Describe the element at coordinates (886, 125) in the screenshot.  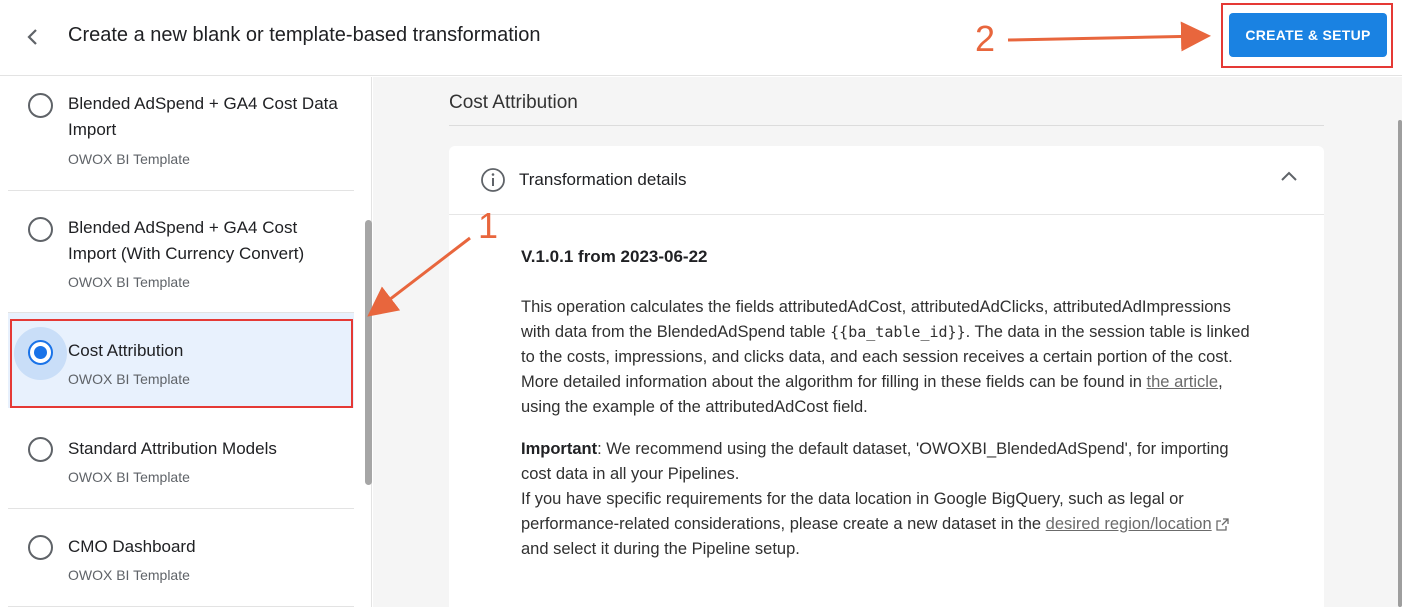
I see `divider` at that location.